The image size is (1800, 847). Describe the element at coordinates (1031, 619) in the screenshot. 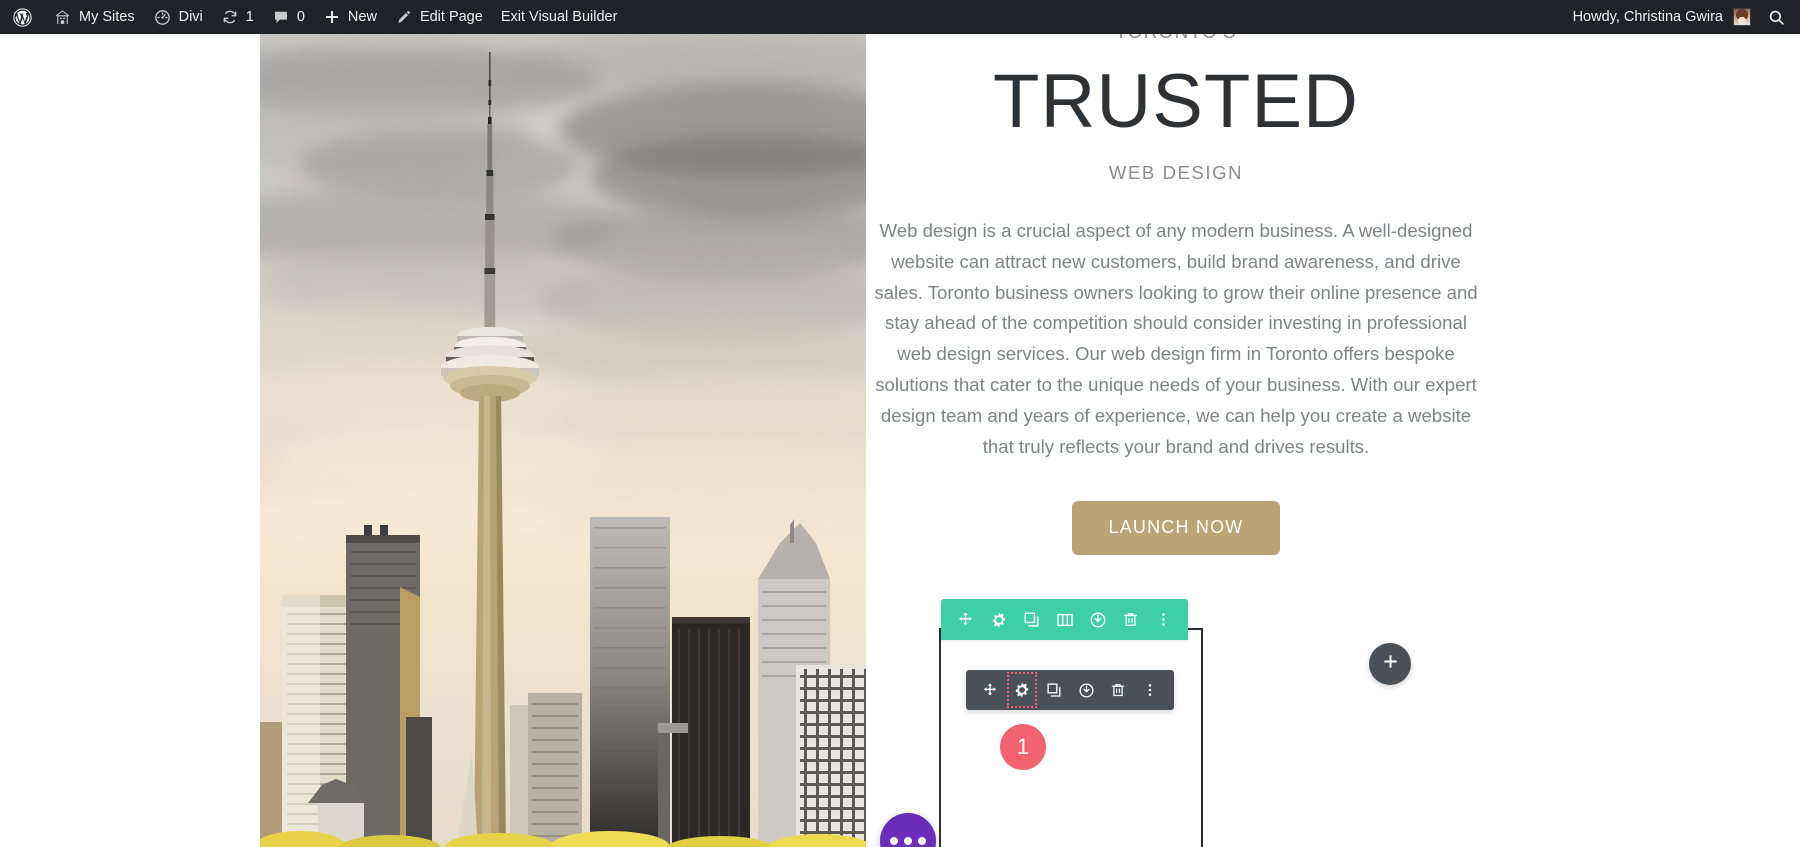

I see `duplicate-row-button` at that location.